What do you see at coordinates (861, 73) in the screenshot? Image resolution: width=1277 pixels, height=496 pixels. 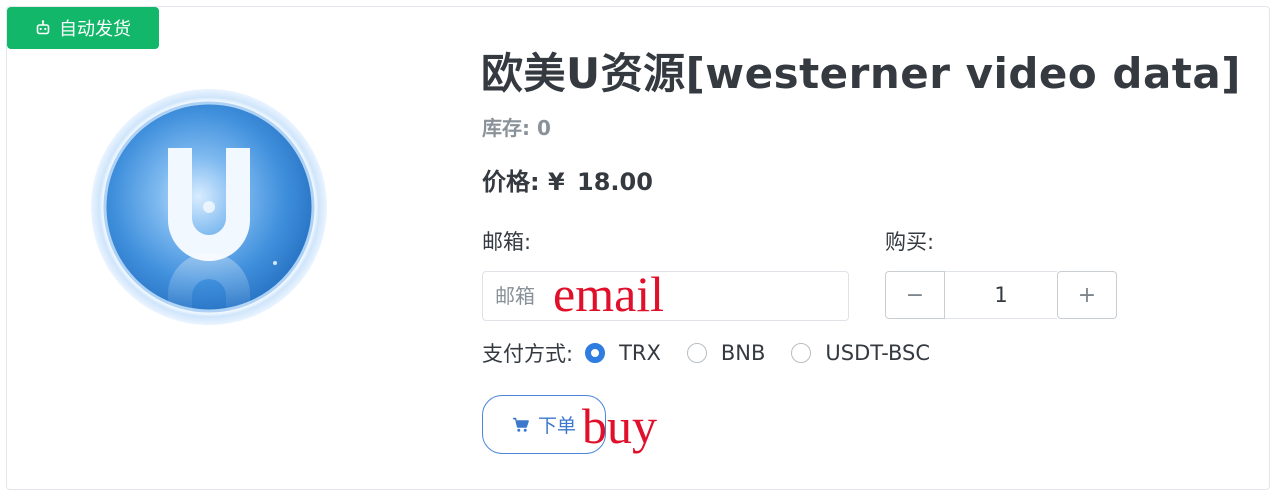 I see `product-title: 欧美U资源[westerner video data]` at bounding box center [861, 73].